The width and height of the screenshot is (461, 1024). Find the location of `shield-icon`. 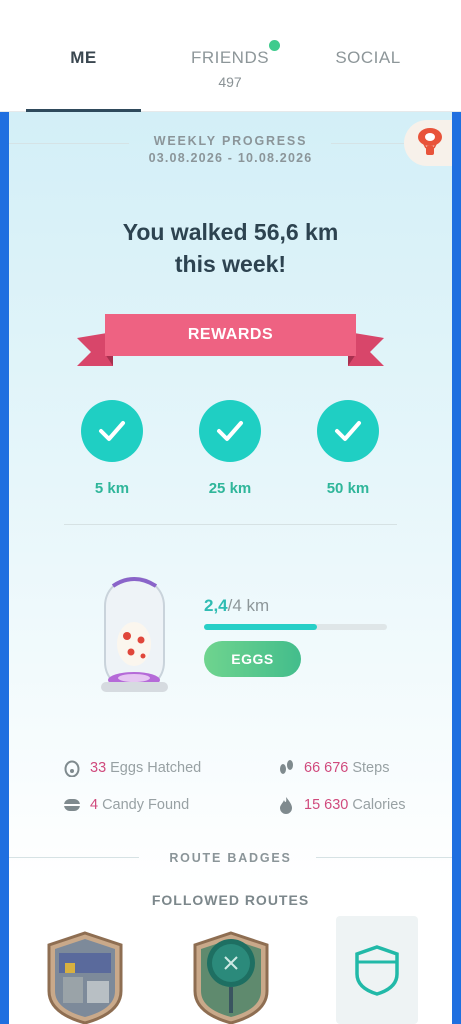

shield-icon is located at coordinates (377, 970).